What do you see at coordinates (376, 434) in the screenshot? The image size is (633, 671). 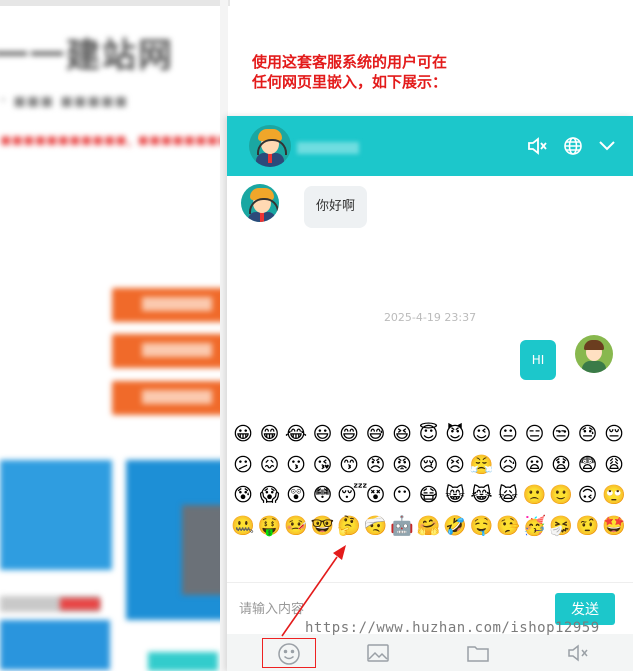 I see `emoji-item: 😅` at bounding box center [376, 434].